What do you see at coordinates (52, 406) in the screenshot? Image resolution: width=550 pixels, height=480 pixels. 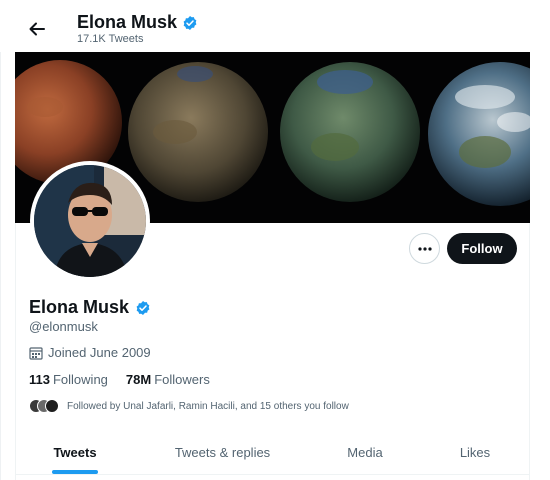 I see `mutual-avatar` at bounding box center [52, 406].